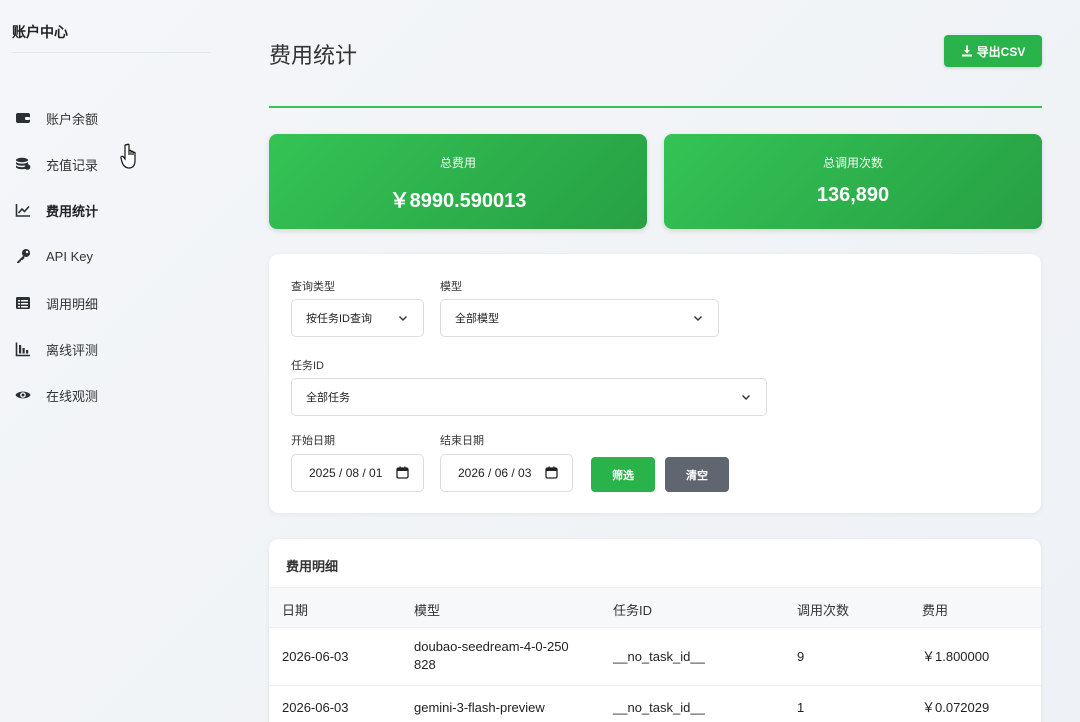 Image resolution: width=1080 pixels, height=722 pixels. I want to click on model-select: 全部模型, so click(579, 318).